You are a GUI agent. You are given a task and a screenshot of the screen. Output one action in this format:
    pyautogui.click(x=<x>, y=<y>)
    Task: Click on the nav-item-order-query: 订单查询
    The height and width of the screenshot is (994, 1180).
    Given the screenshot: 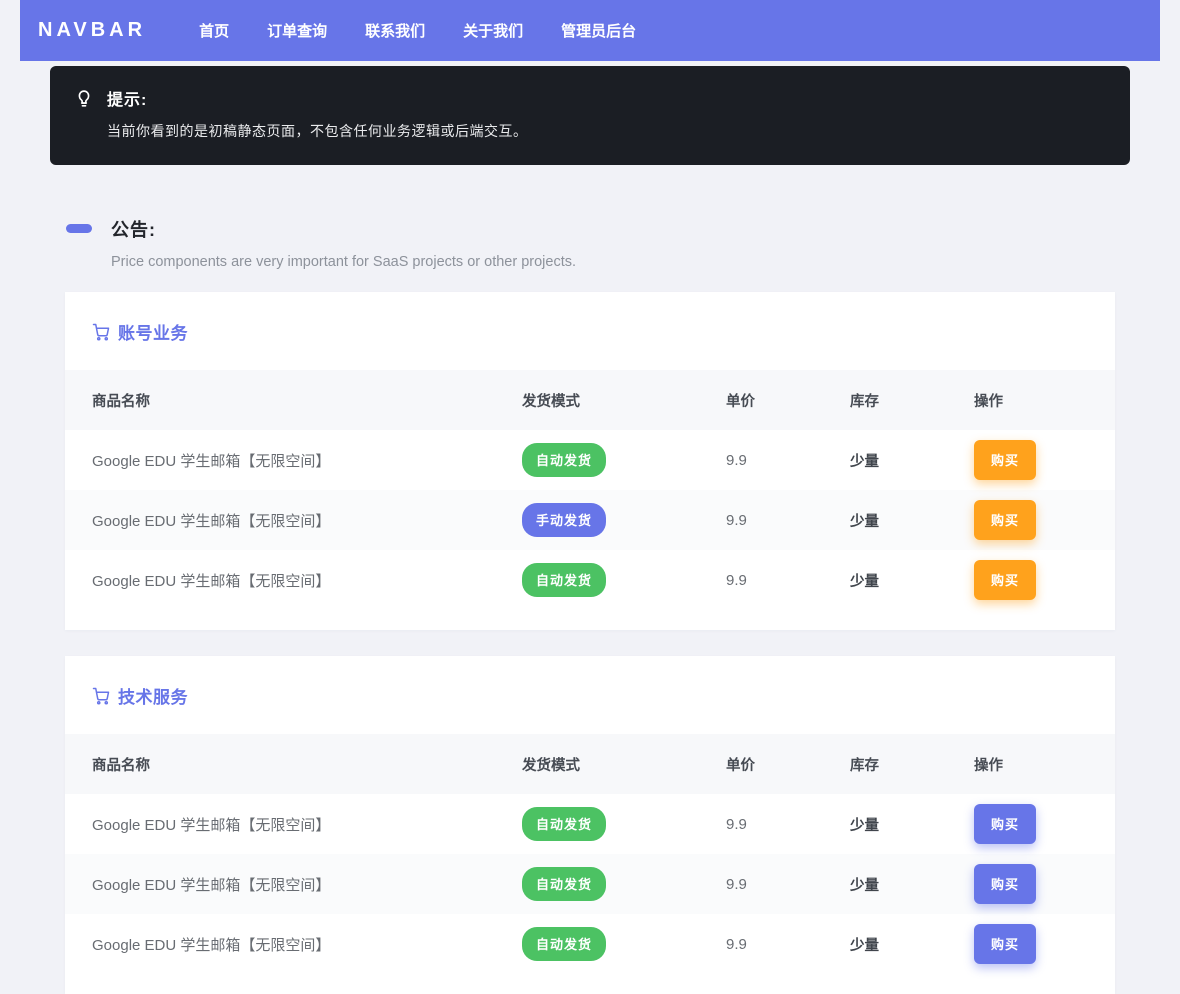 What is the action you would take?
    pyautogui.click(x=297, y=30)
    